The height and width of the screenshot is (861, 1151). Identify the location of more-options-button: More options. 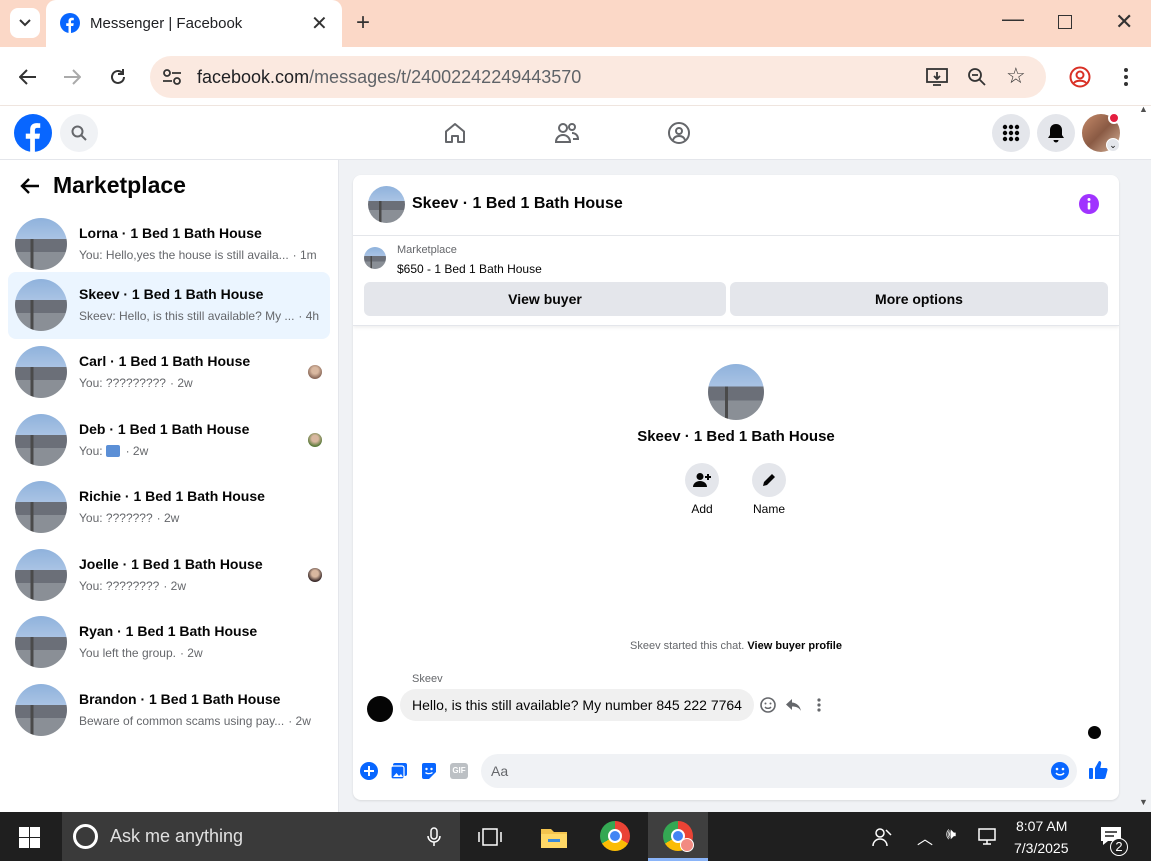
(919, 299).